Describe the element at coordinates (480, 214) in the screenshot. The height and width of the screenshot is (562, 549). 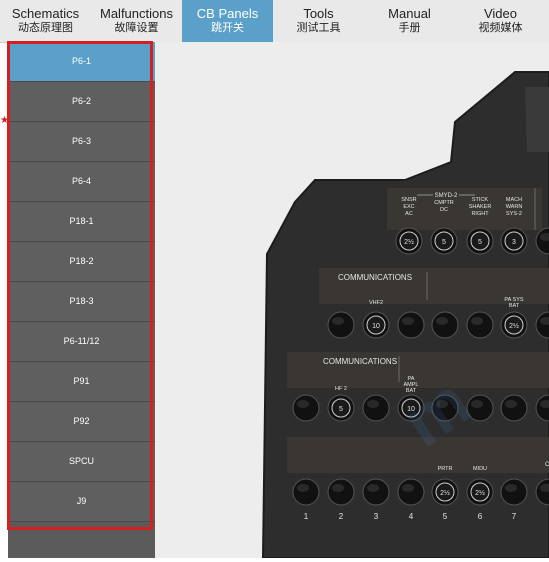
I see `breaker-label: RIGHT` at that location.